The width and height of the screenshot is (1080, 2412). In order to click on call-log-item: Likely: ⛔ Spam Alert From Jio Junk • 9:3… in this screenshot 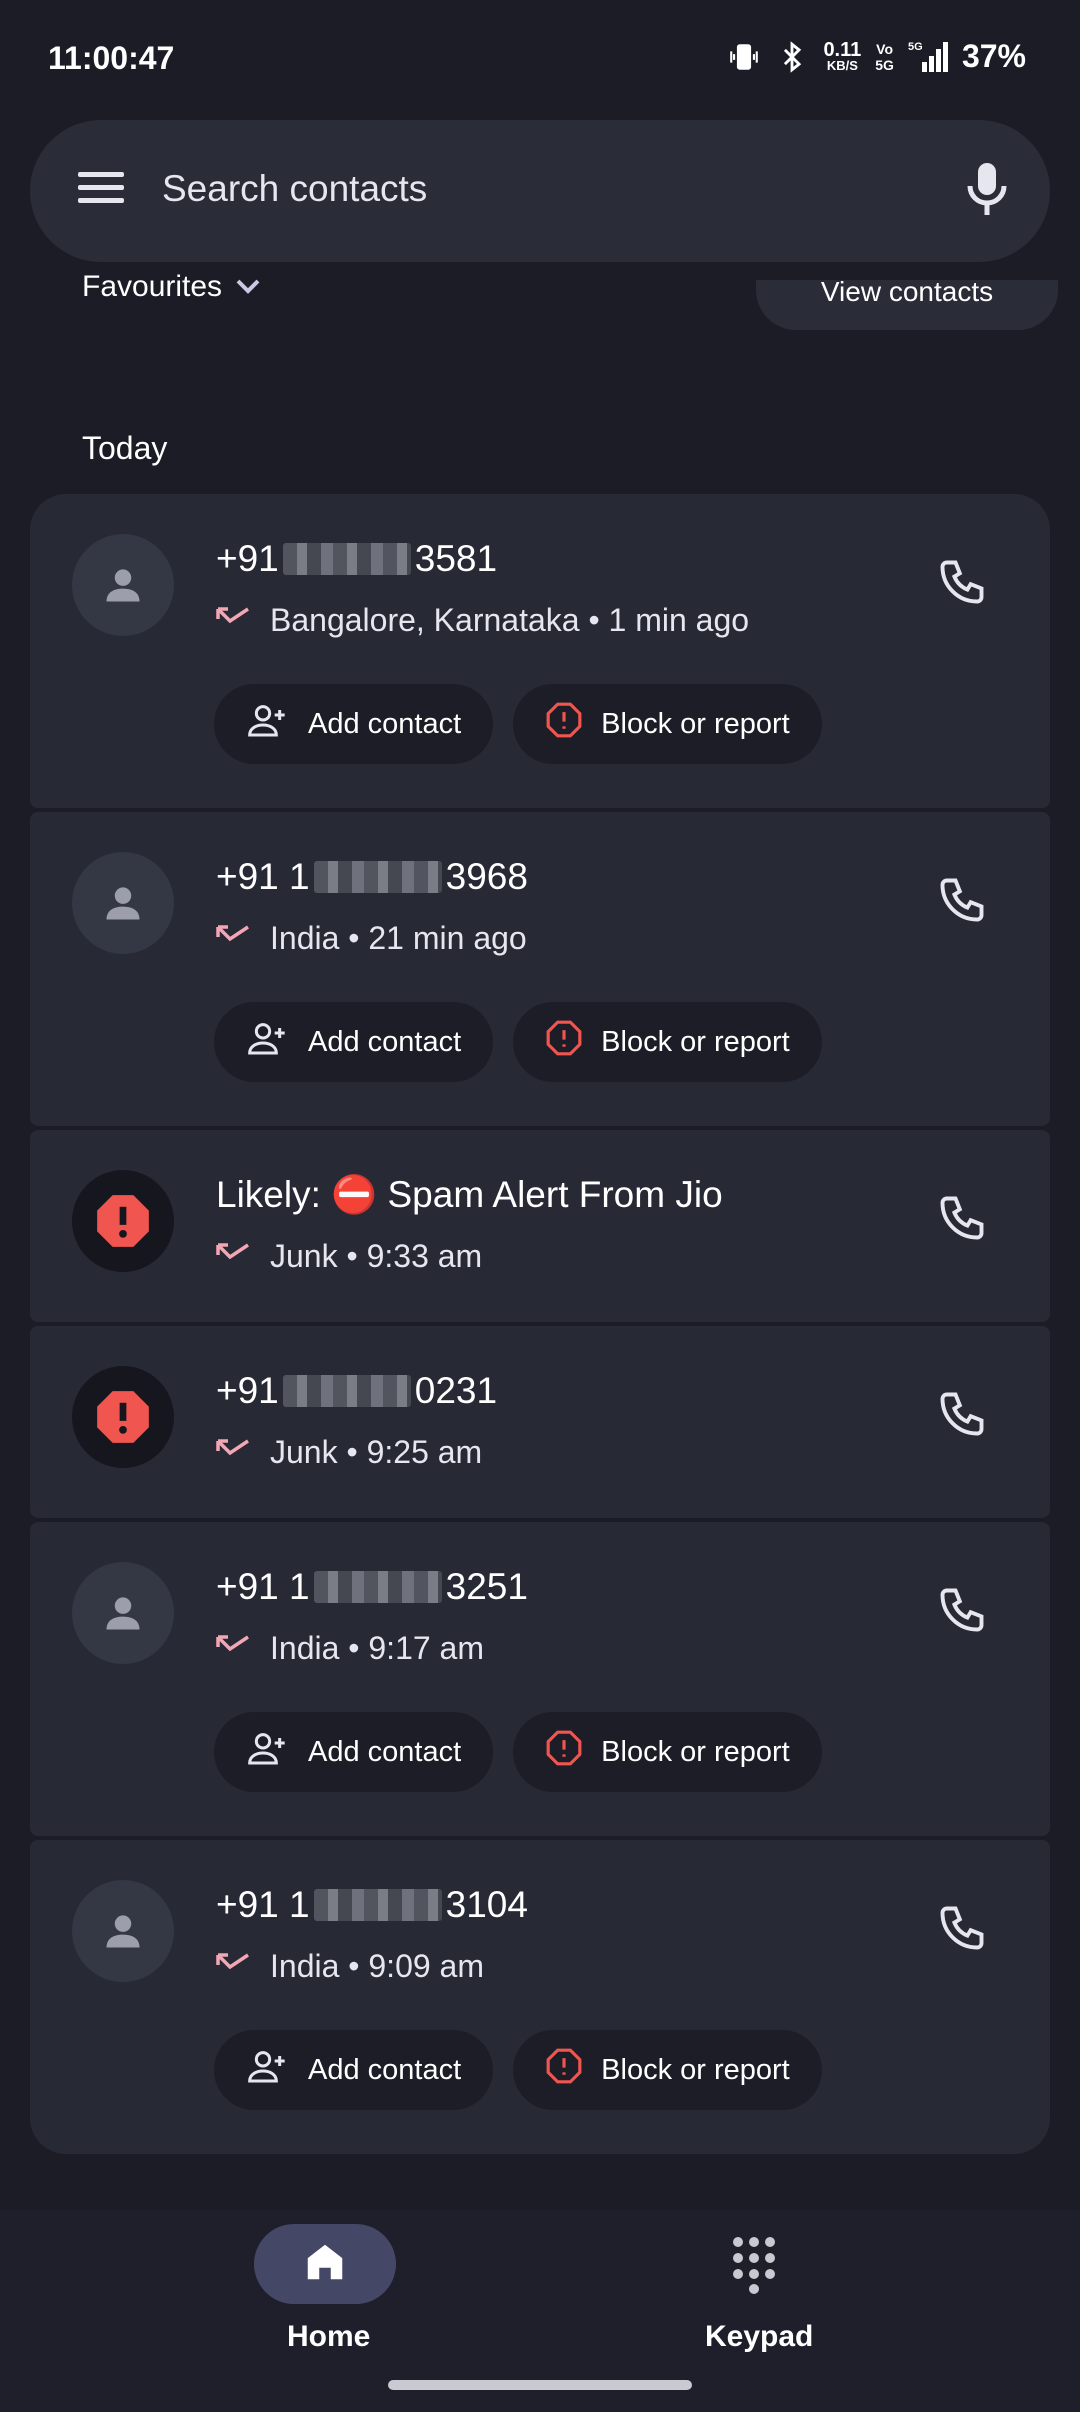, I will do `click(540, 1226)`.